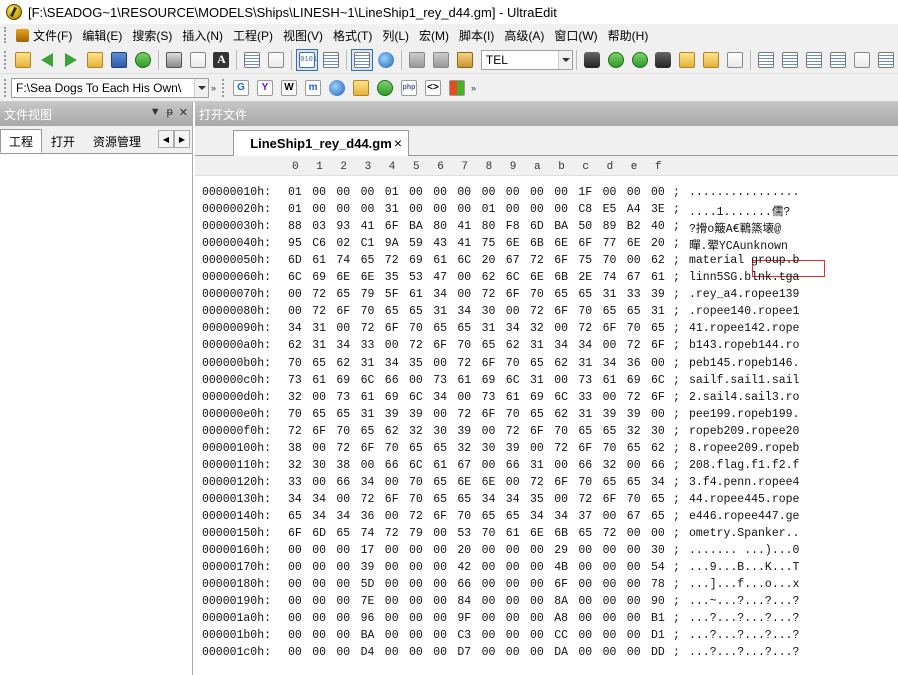  What do you see at coordinates (634, 226) in the screenshot?
I see `hex-byte: B2` at bounding box center [634, 226].